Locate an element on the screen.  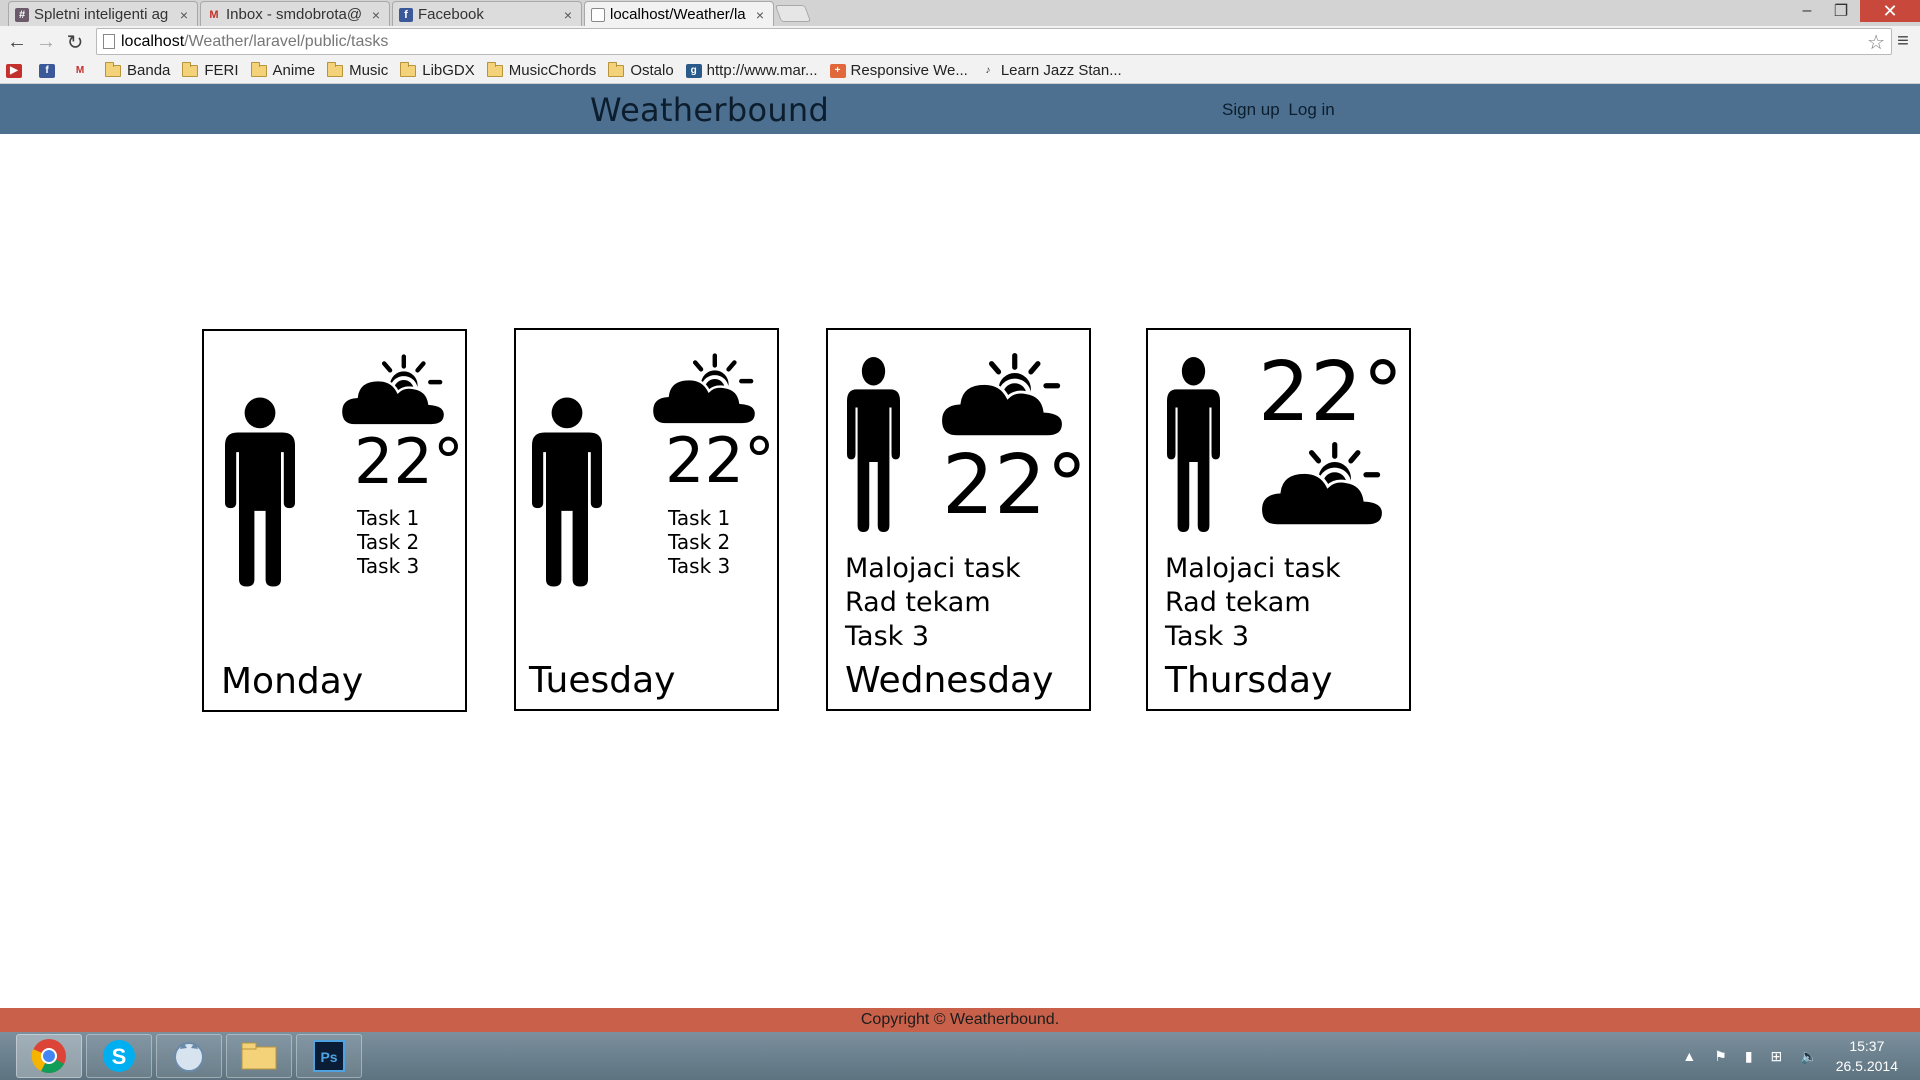
restore-icon: ❐ is located at coordinates (1841, 11).